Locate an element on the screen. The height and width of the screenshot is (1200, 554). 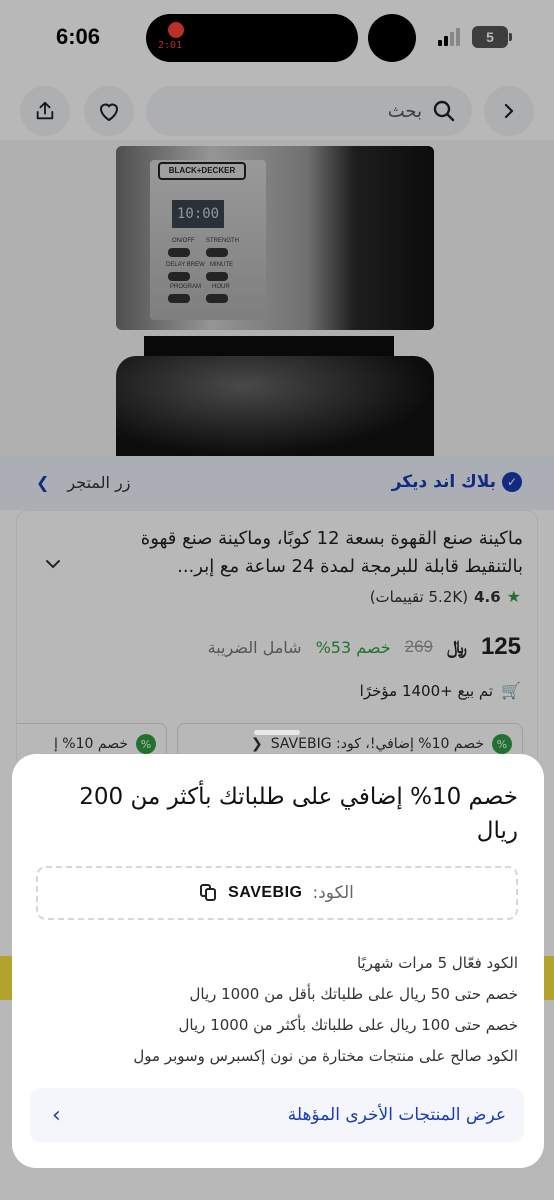
coupon-code-box: الكود: SAVEBIG is located at coordinates (277, 893).